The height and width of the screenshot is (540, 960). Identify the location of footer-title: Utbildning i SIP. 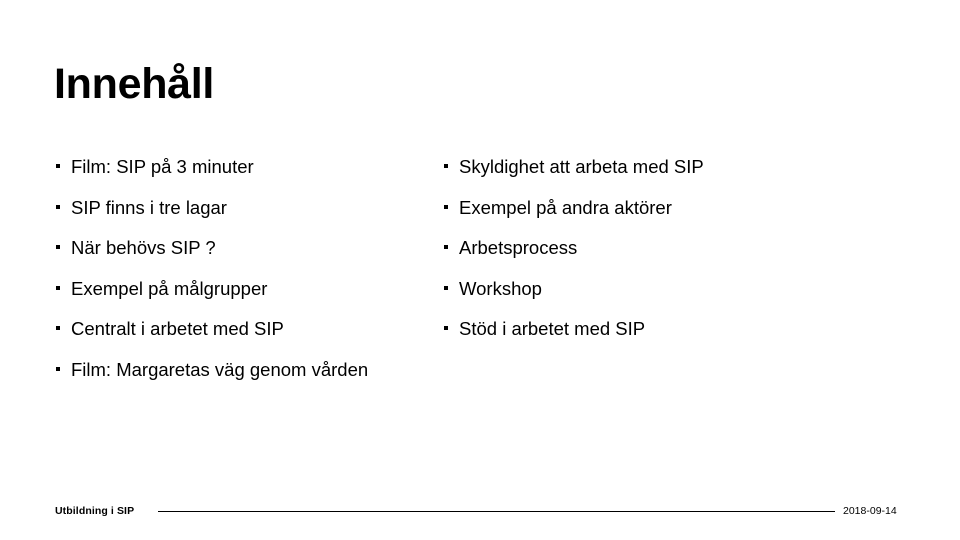
(95, 511).